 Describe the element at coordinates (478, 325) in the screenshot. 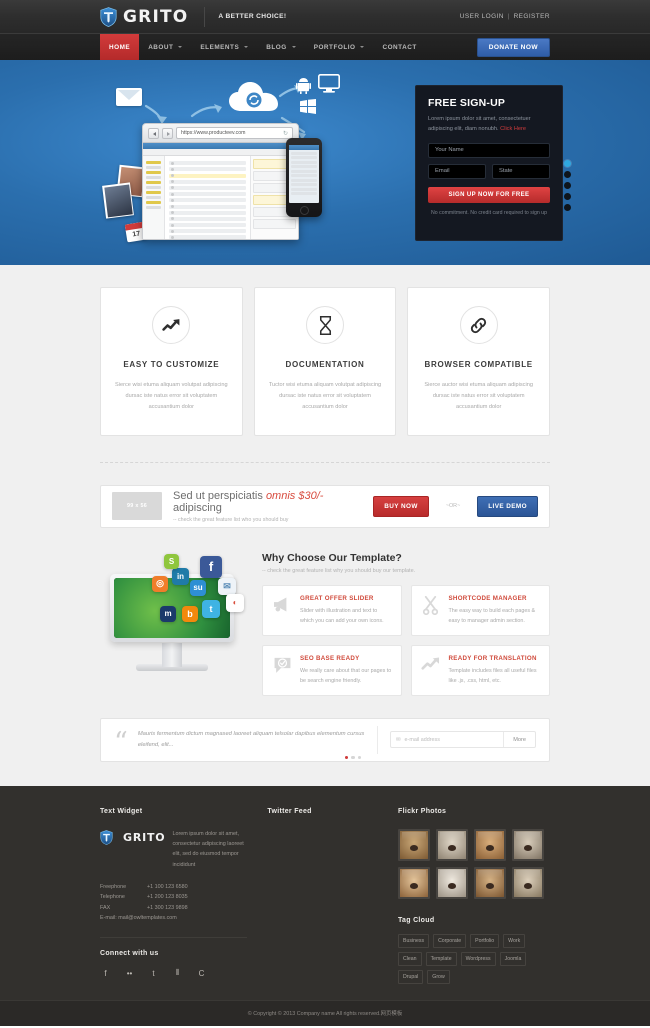

I see `link-chain-icon` at that location.